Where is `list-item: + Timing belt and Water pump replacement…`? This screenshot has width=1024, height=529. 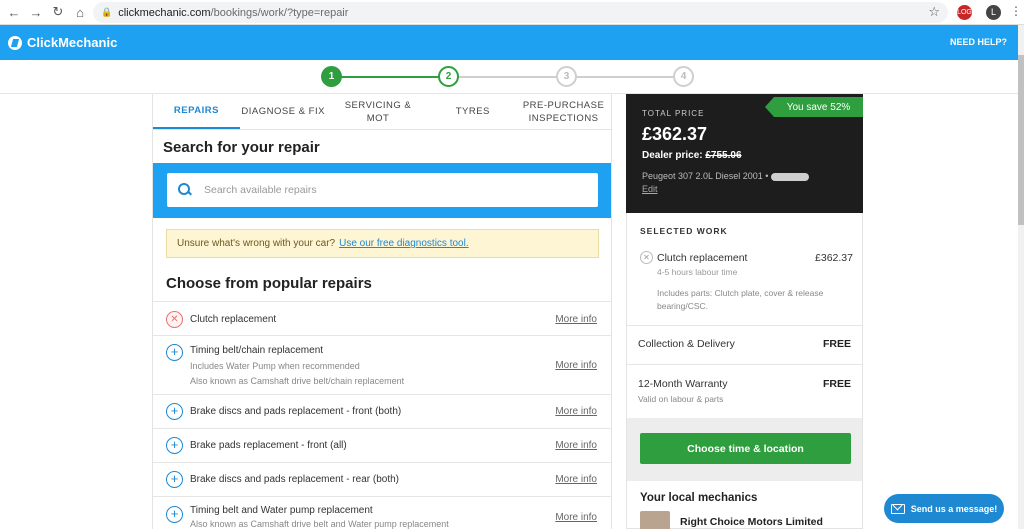 list-item: + Timing belt and Water pump replacement… is located at coordinates (382, 512).